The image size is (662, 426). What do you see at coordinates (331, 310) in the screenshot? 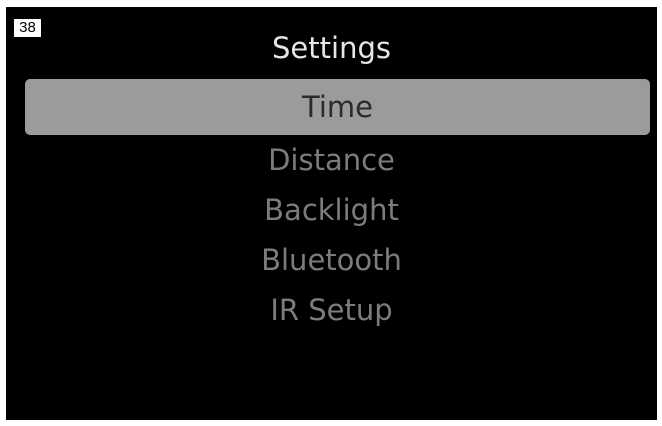
I see `menu-item-ir-setup: IR Setup` at bounding box center [331, 310].